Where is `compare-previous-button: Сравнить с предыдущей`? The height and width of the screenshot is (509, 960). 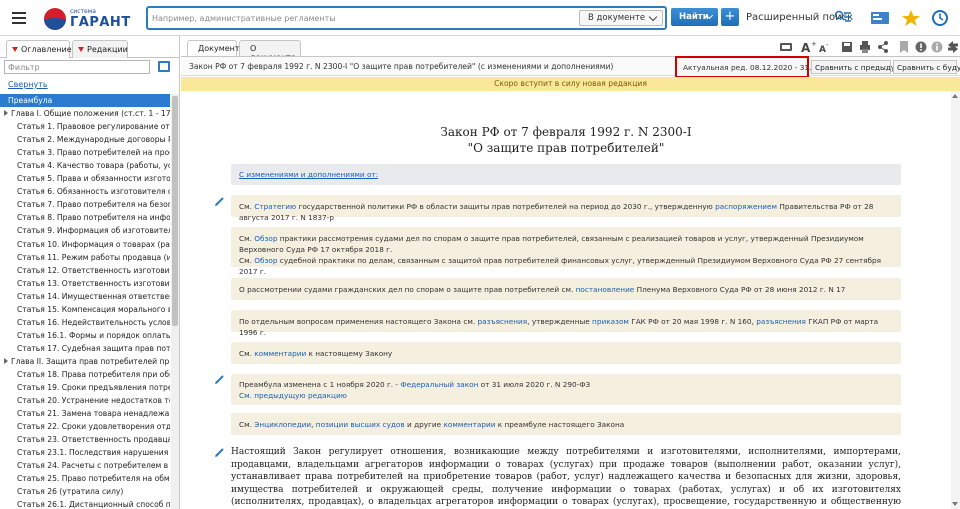 compare-previous-button: Сравнить с предыдущей is located at coordinates (861, 67).